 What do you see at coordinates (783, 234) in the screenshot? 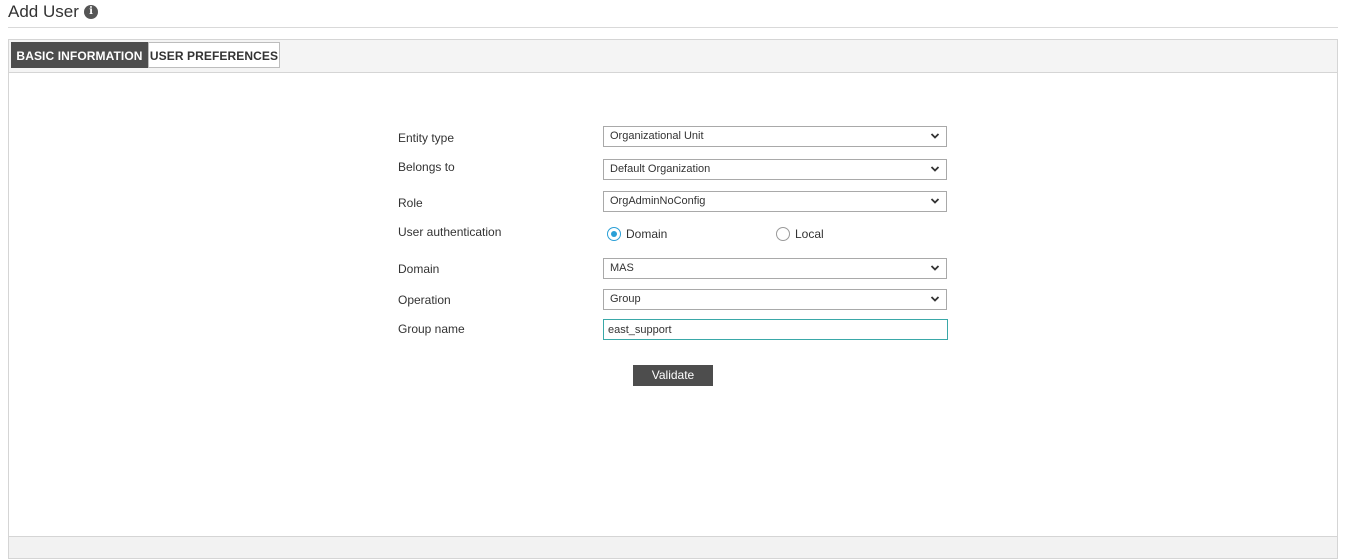
I see `radio-unchecked-icon` at bounding box center [783, 234].